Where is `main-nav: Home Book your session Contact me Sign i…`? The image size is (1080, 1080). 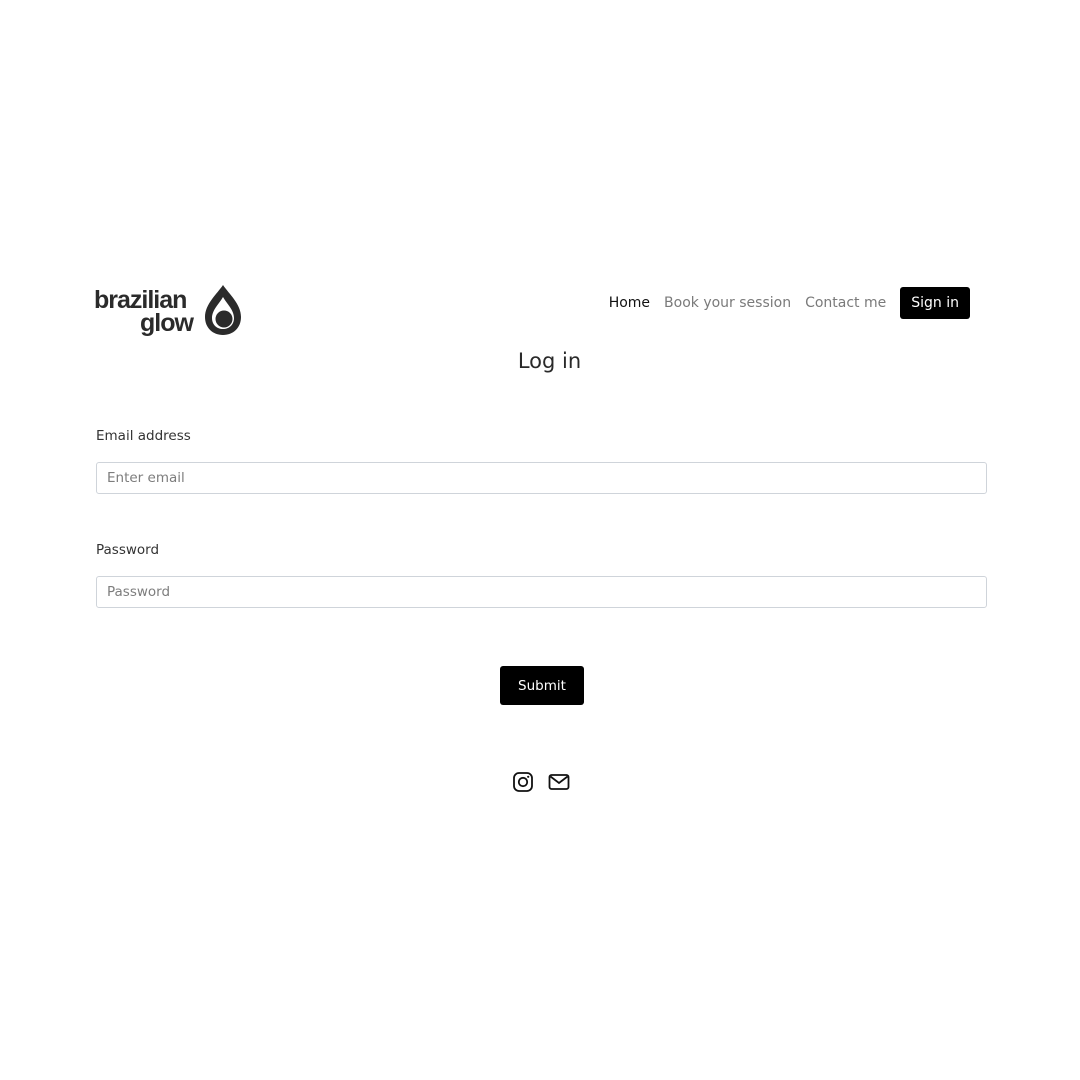 main-nav: Home Book your session Contact me Sign i… is located at coordinates (789, 303).